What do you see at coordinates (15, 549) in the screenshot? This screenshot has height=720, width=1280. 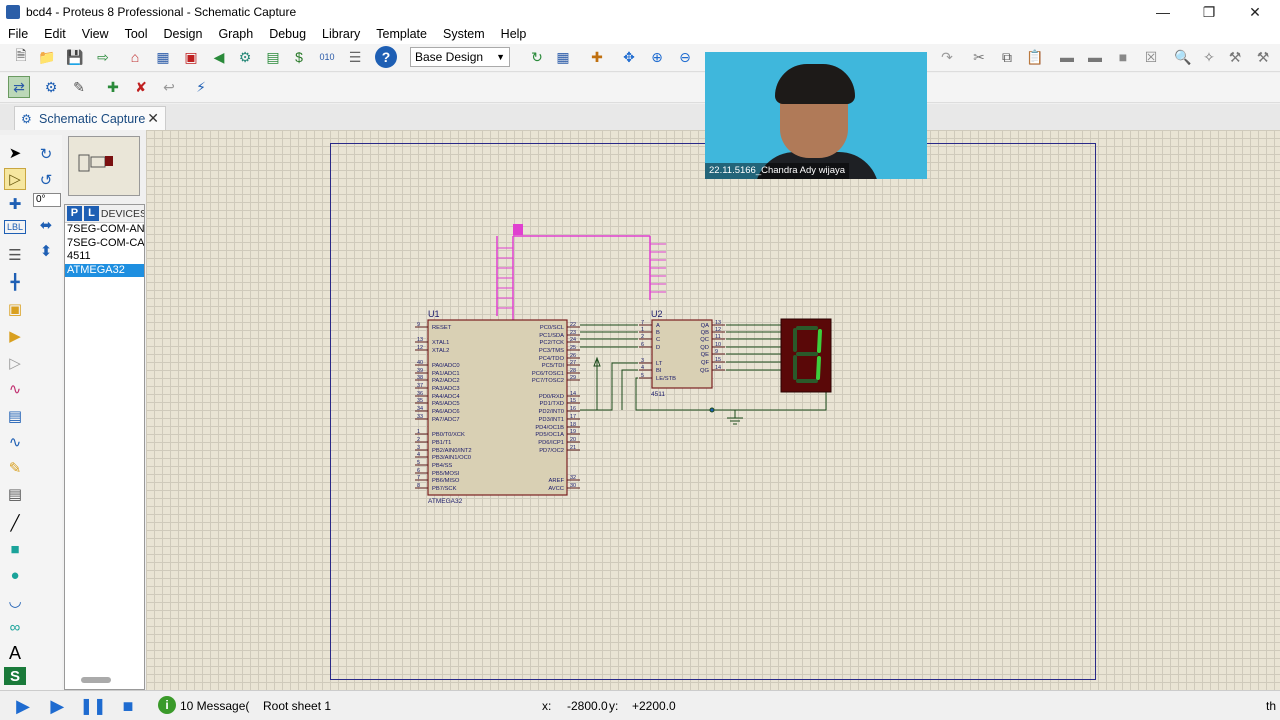 I see `box-tool-icon: ■` at bounding box center [15, 549].